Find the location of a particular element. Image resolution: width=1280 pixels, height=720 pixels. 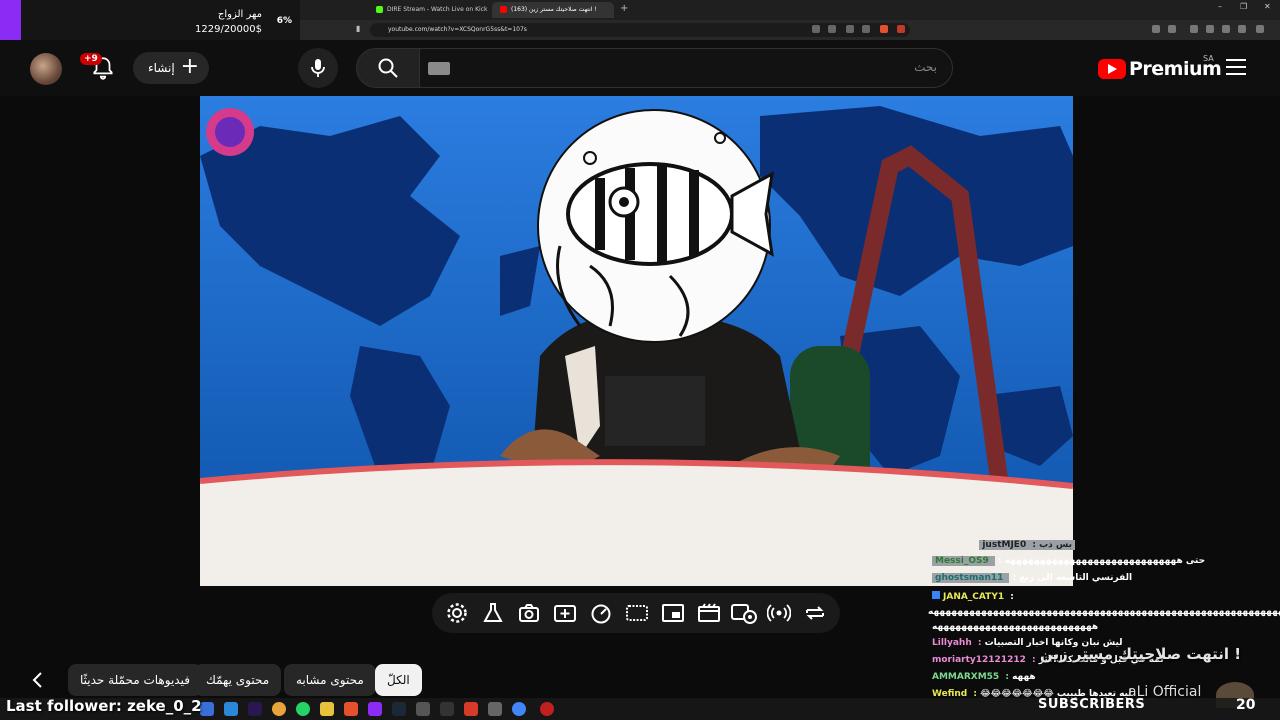

premiere-icon is located at coordinates (255, 709).